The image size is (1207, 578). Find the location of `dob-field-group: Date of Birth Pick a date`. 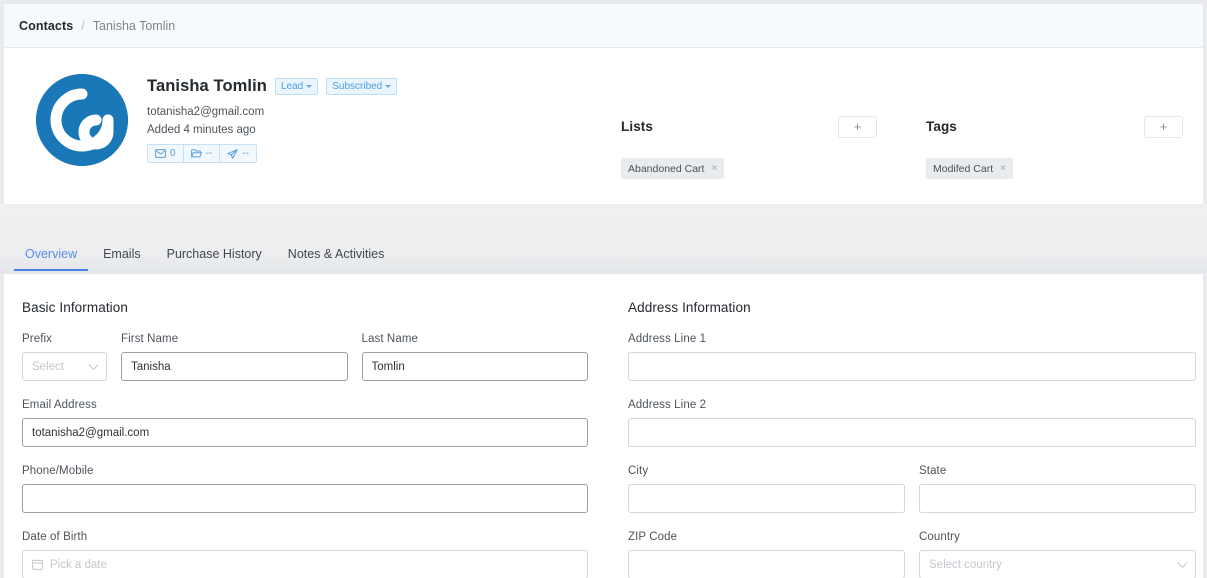

dob-field-group: Date of Birth Pick a date is located at coordinates (305, 554).